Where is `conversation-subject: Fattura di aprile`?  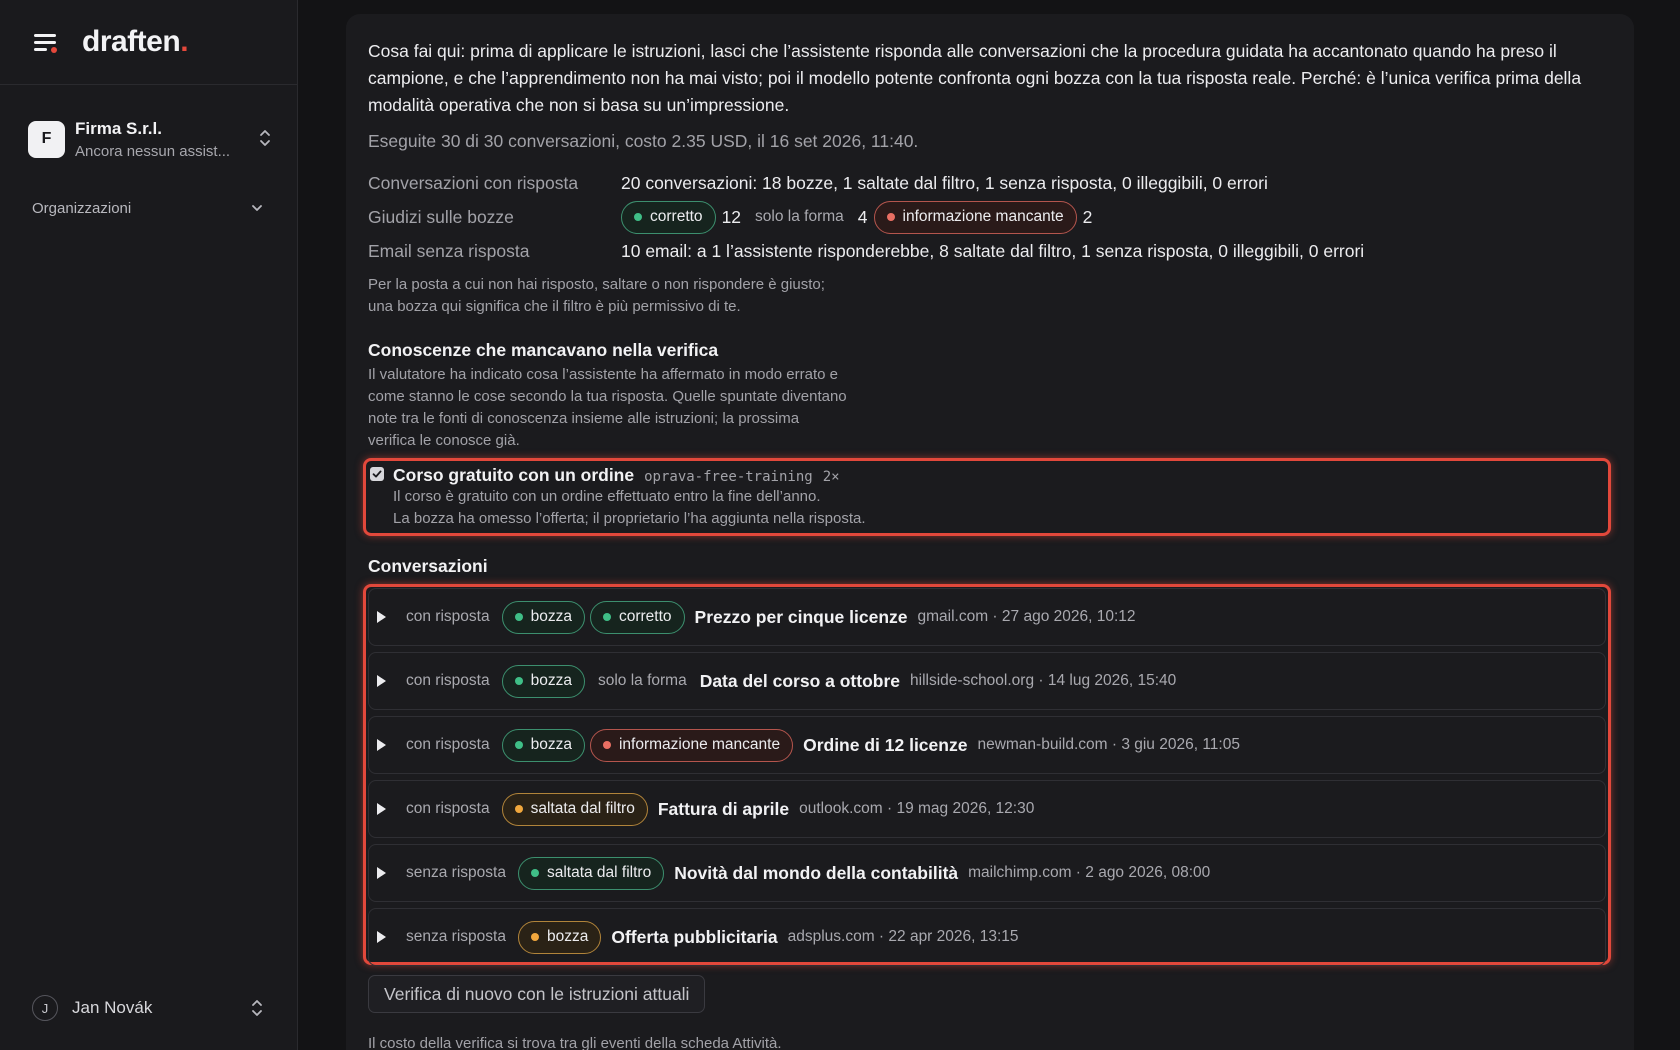 conversation-subject: Fattura di aprile is located at coordinates (723, 808).